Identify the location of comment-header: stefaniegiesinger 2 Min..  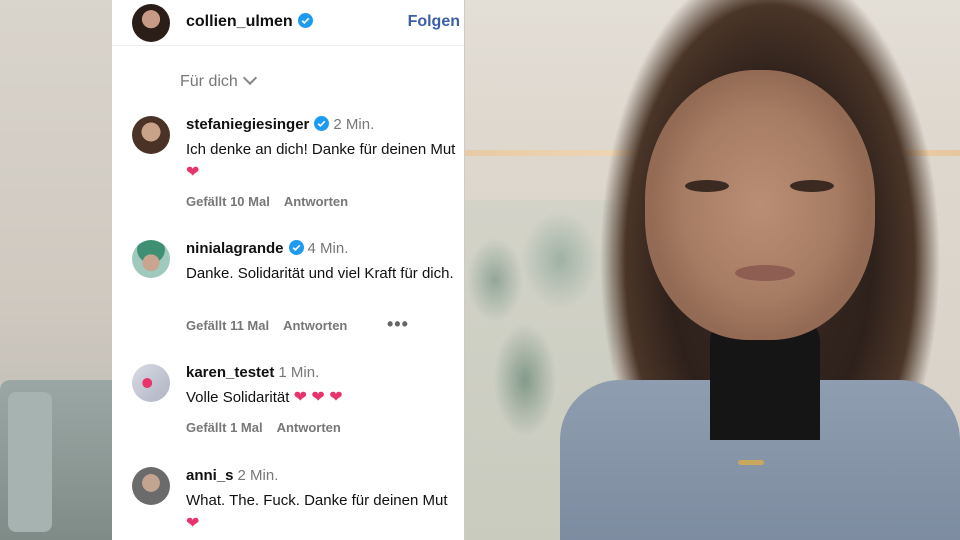
(280, 124).